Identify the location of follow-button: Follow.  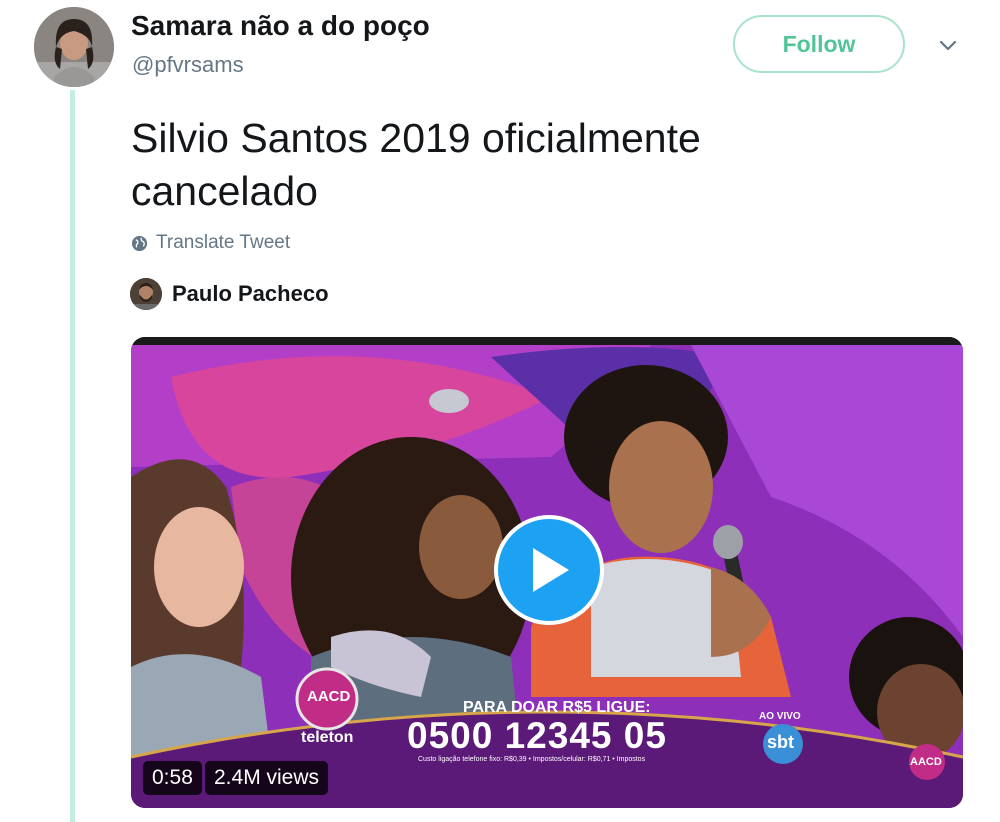
(819, 44).